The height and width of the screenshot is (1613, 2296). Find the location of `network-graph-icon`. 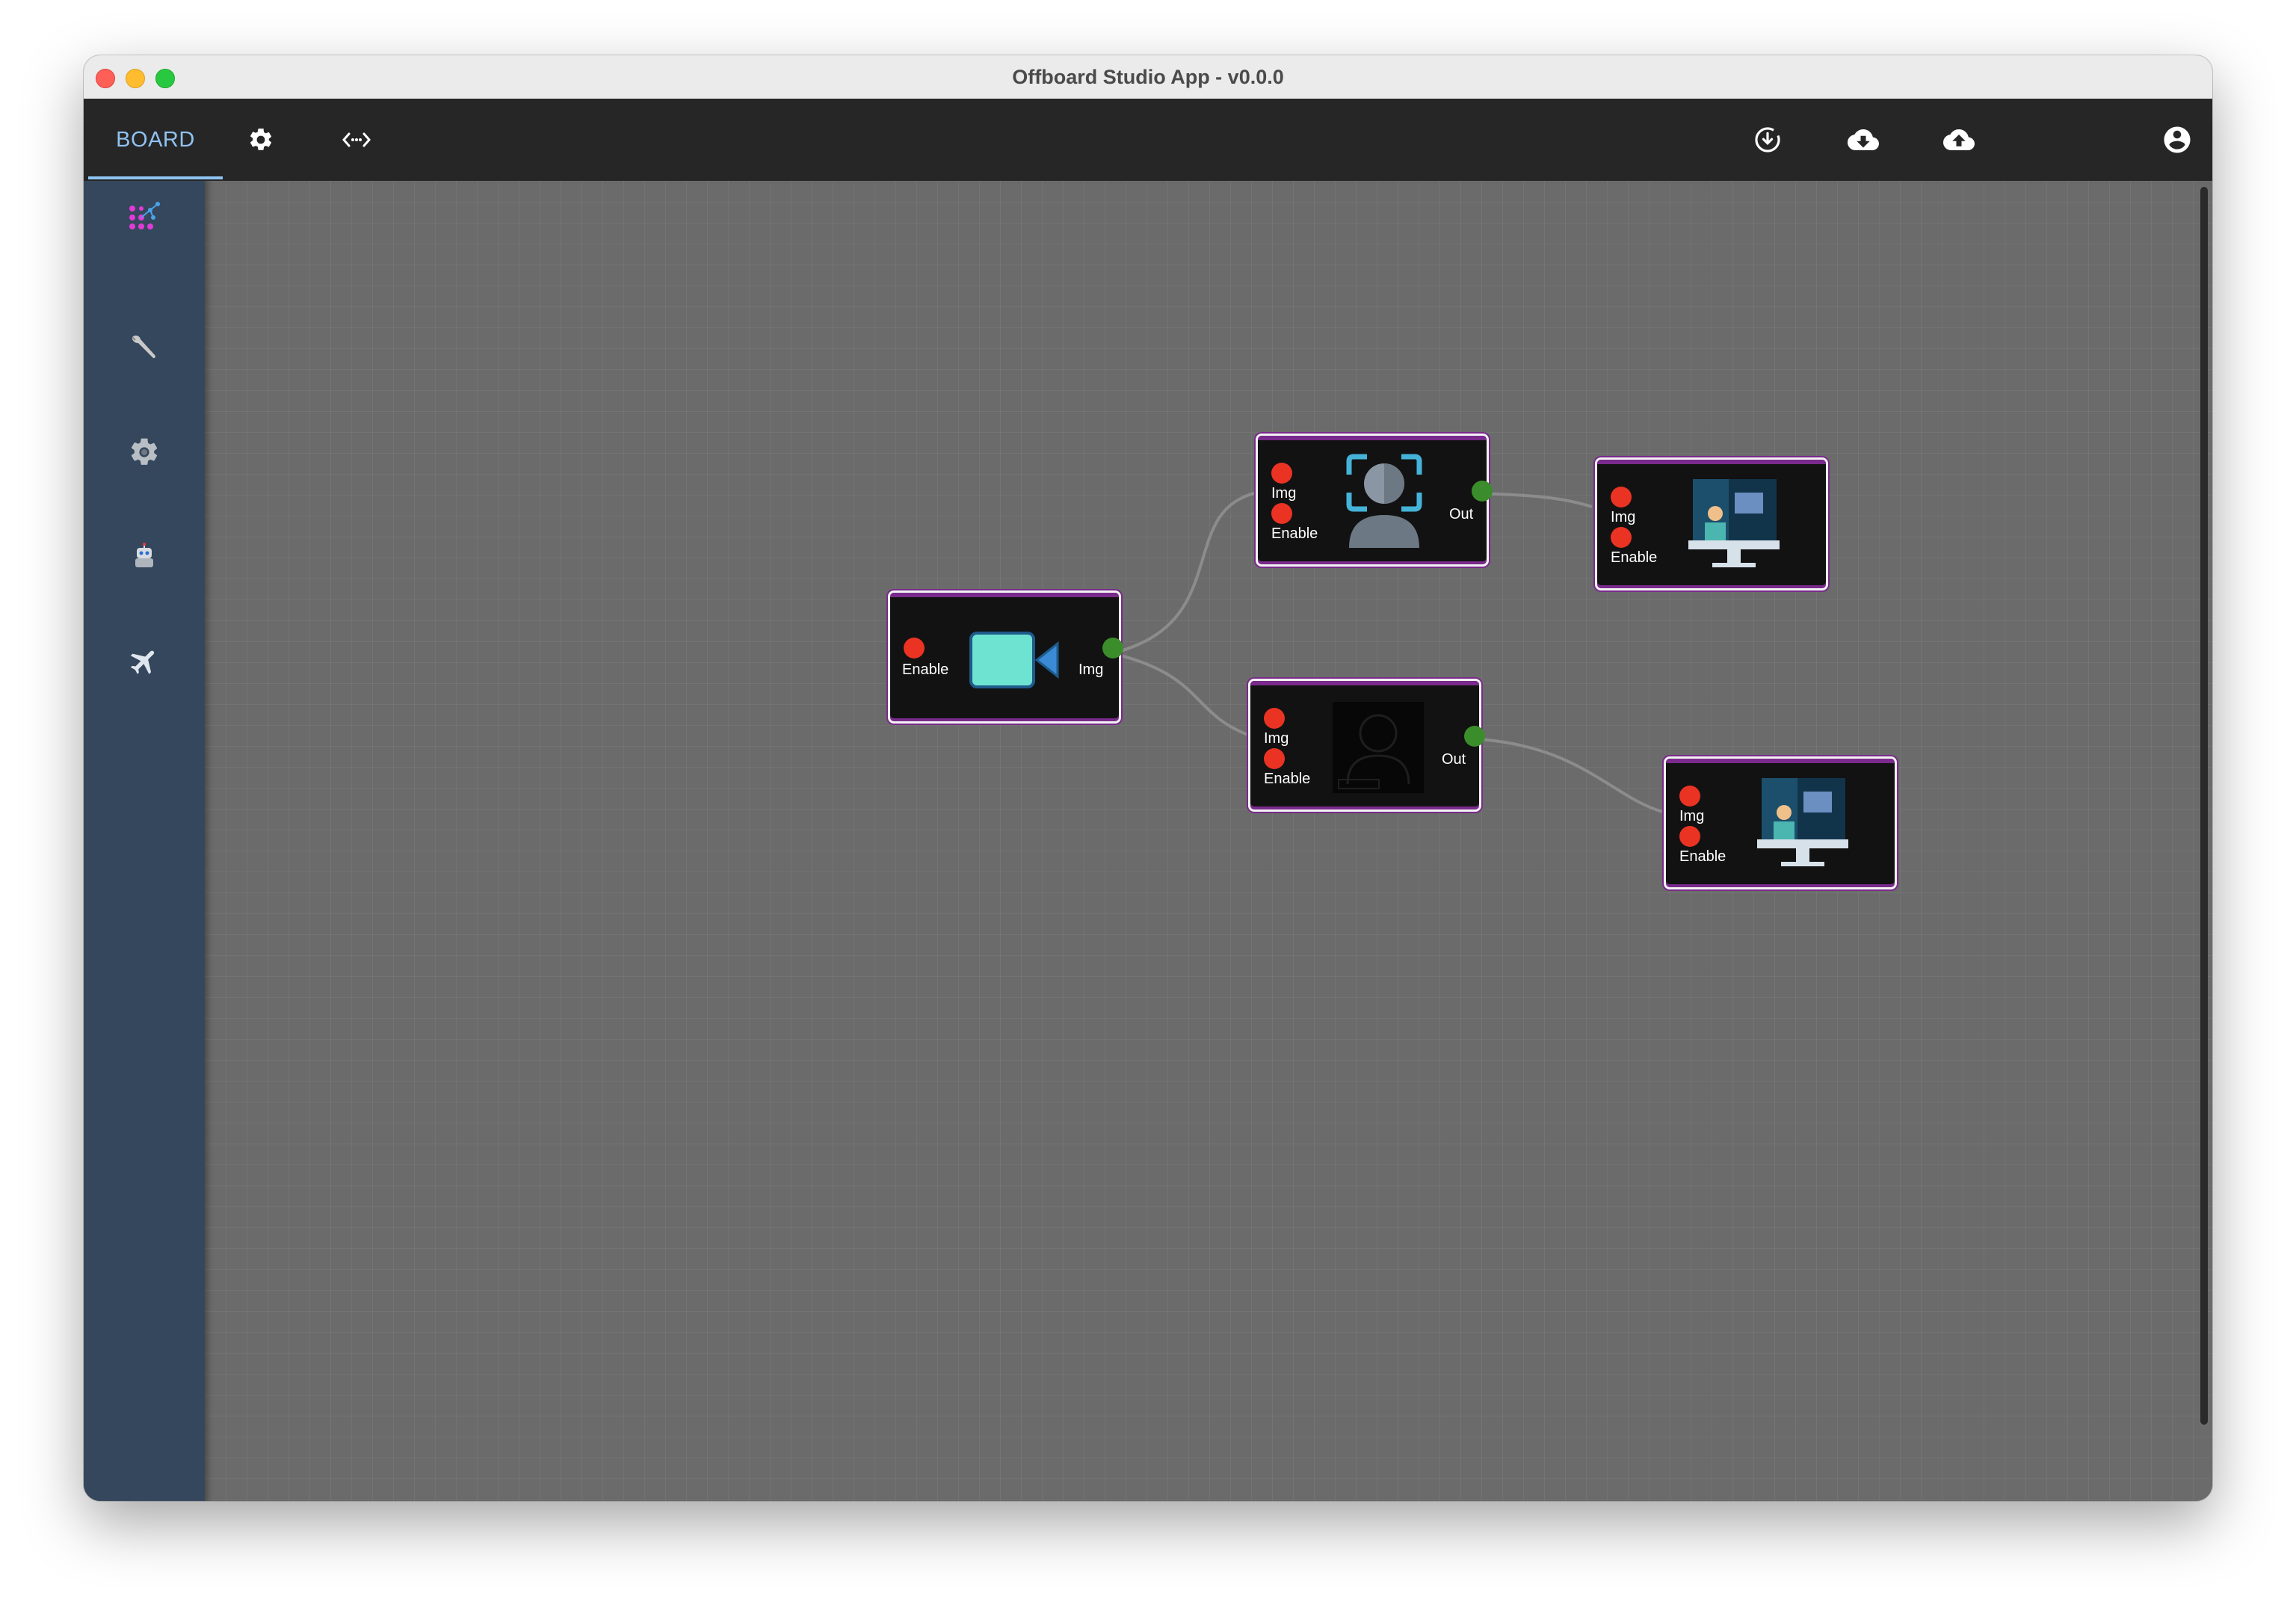

network-graph-icon is located at coordinates (144, 217).